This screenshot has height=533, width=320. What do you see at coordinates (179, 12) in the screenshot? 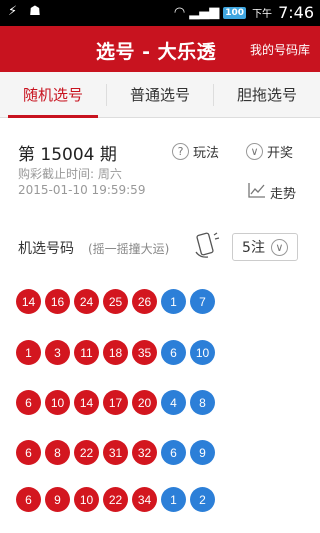
I see `wifi-icon: ◠` at bounding box center [179, 12].